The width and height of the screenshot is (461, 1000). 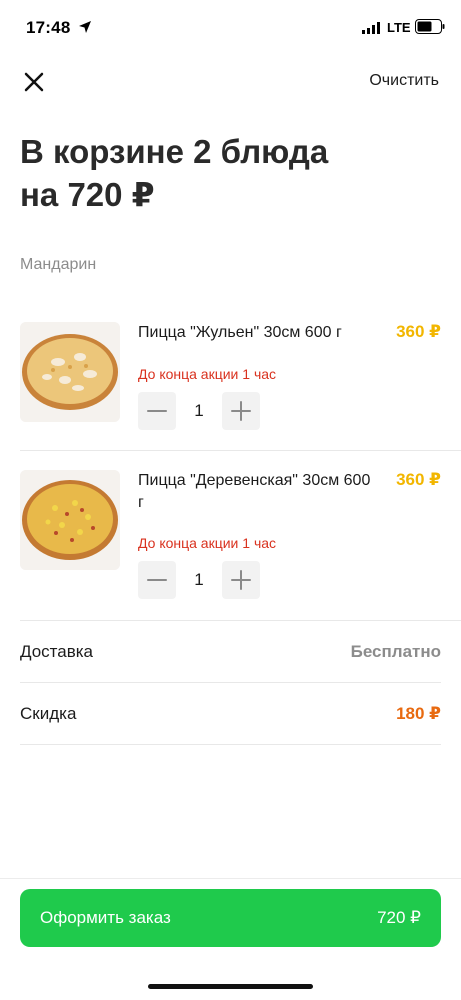 What do you see at coordinates (230, 878) in the screenshot?
I see `bottom-divider` at bounding box center [230, 878].